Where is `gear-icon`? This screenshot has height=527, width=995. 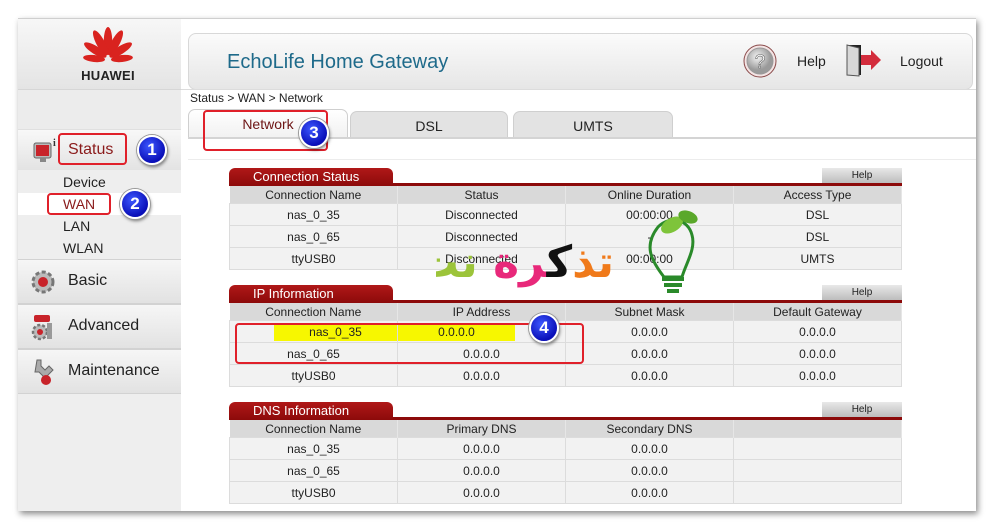
gear-icon is located at coordinates (43, 282).